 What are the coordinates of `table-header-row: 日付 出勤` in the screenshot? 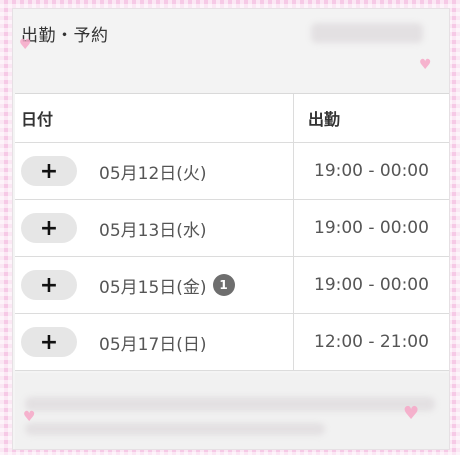 It's located at (232, 118).